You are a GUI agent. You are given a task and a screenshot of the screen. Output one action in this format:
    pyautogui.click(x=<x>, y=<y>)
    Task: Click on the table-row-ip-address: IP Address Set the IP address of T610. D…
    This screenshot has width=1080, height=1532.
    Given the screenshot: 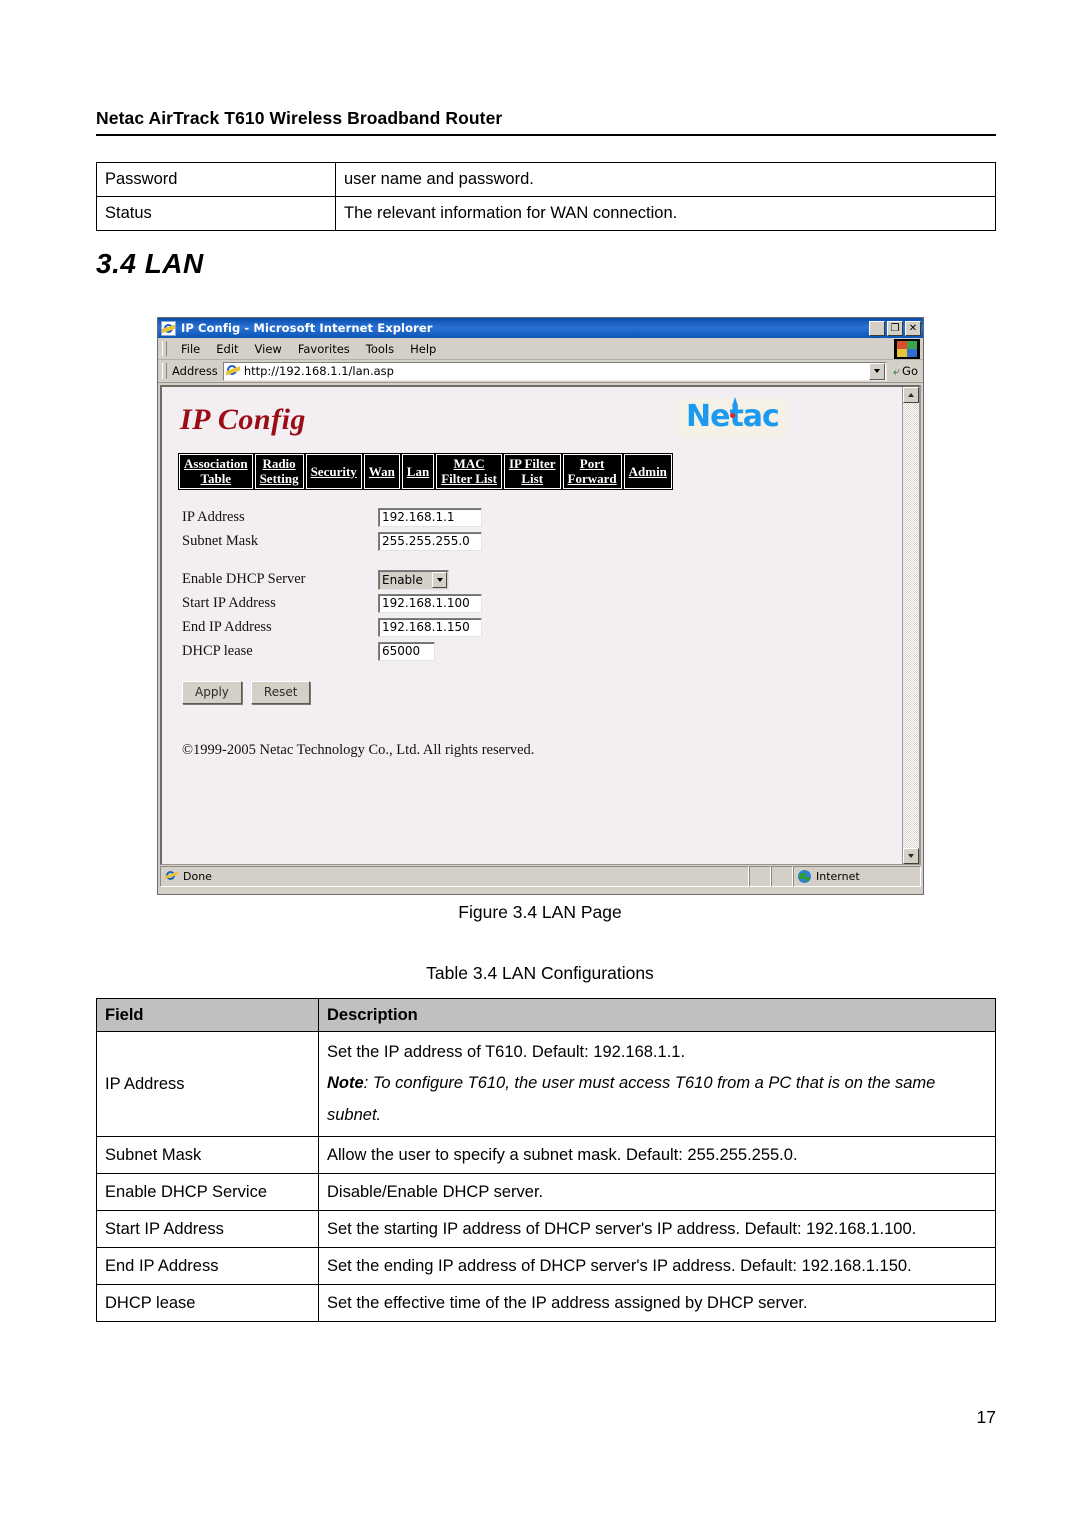 What is the action you would take?
    pyautogui.click(x=546, y=1084)
    